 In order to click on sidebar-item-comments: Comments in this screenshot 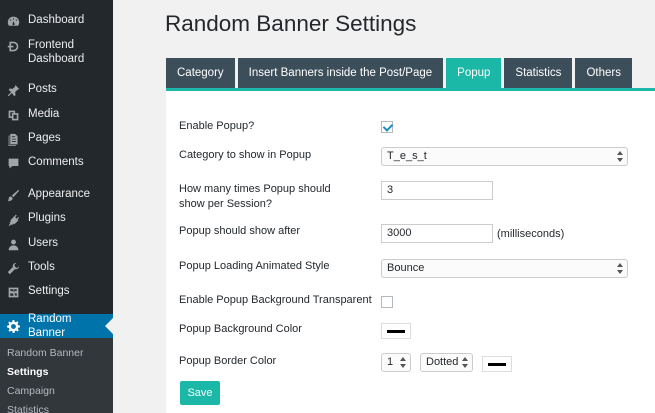, I will do `click(56, 162)`.